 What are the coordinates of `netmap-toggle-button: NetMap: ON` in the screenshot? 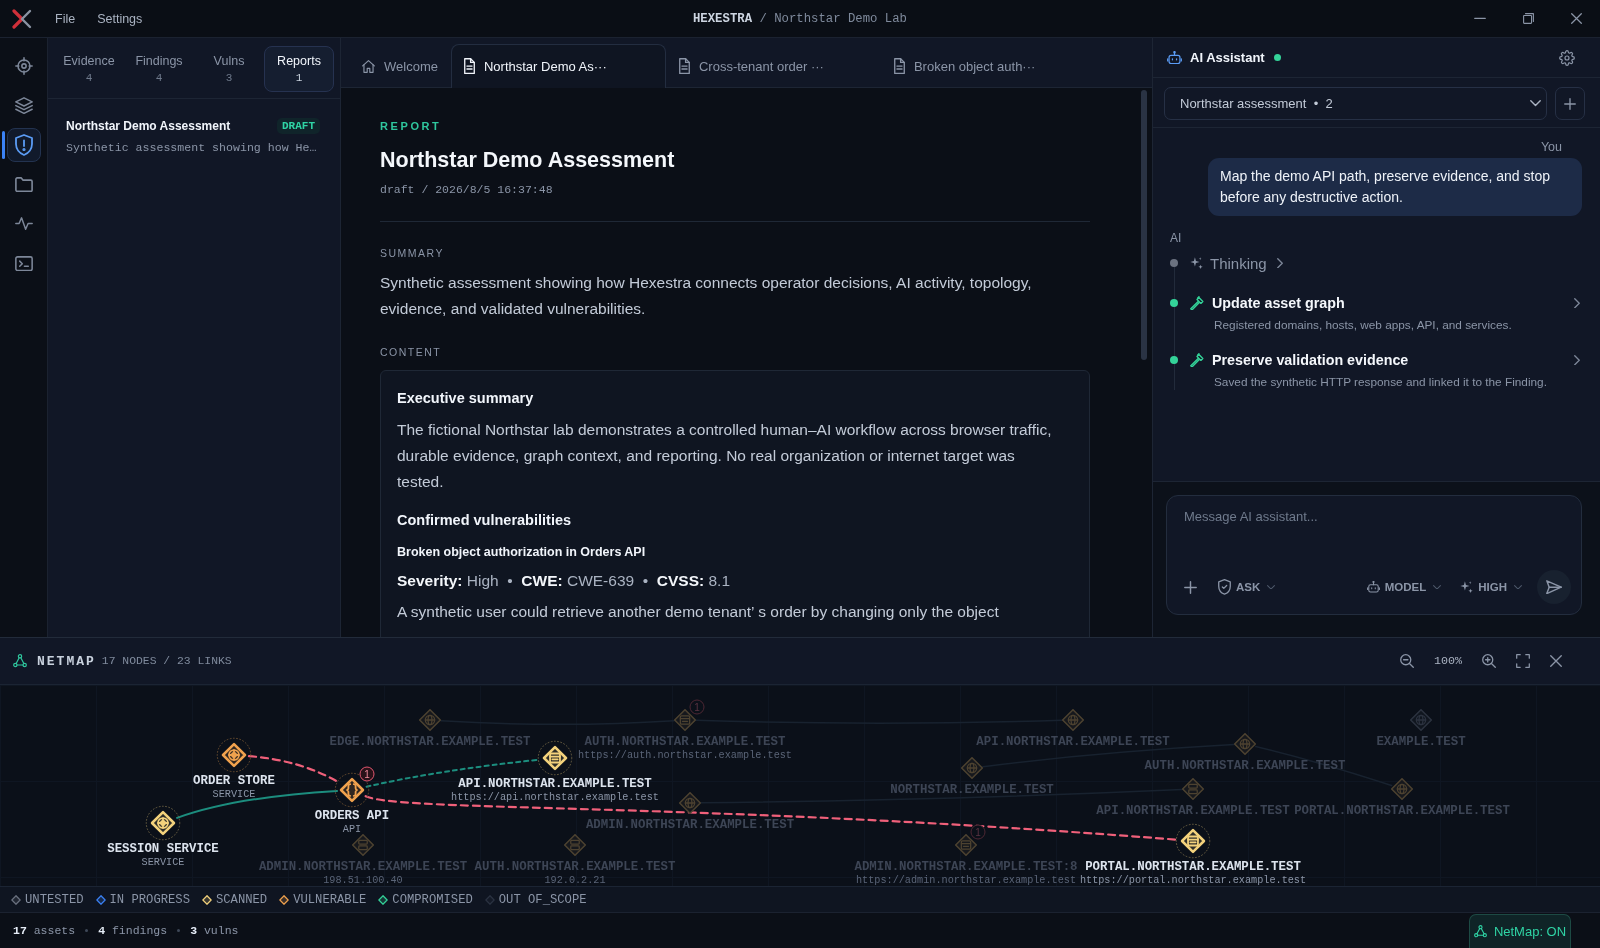 It's located at (1520, 931).